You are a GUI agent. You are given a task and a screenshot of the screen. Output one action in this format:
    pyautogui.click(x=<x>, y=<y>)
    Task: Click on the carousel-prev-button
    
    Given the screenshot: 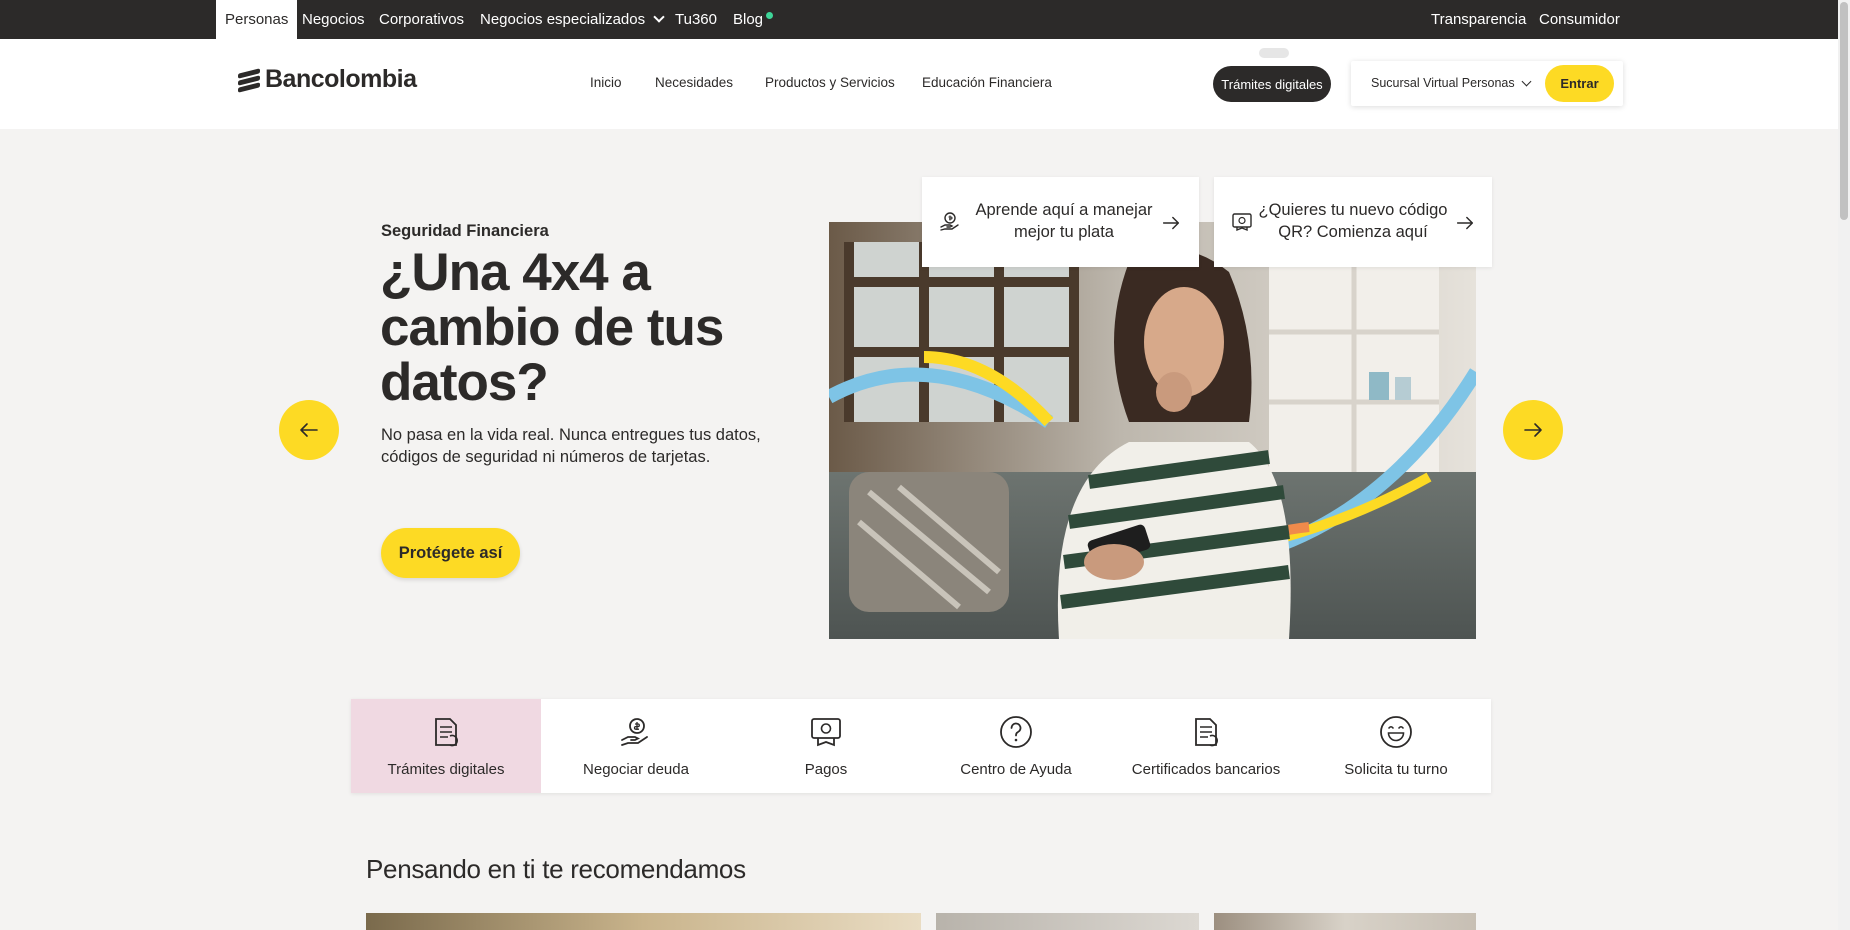 What is the action you would take?
    pyautogui.click(x=309, y=430)
    